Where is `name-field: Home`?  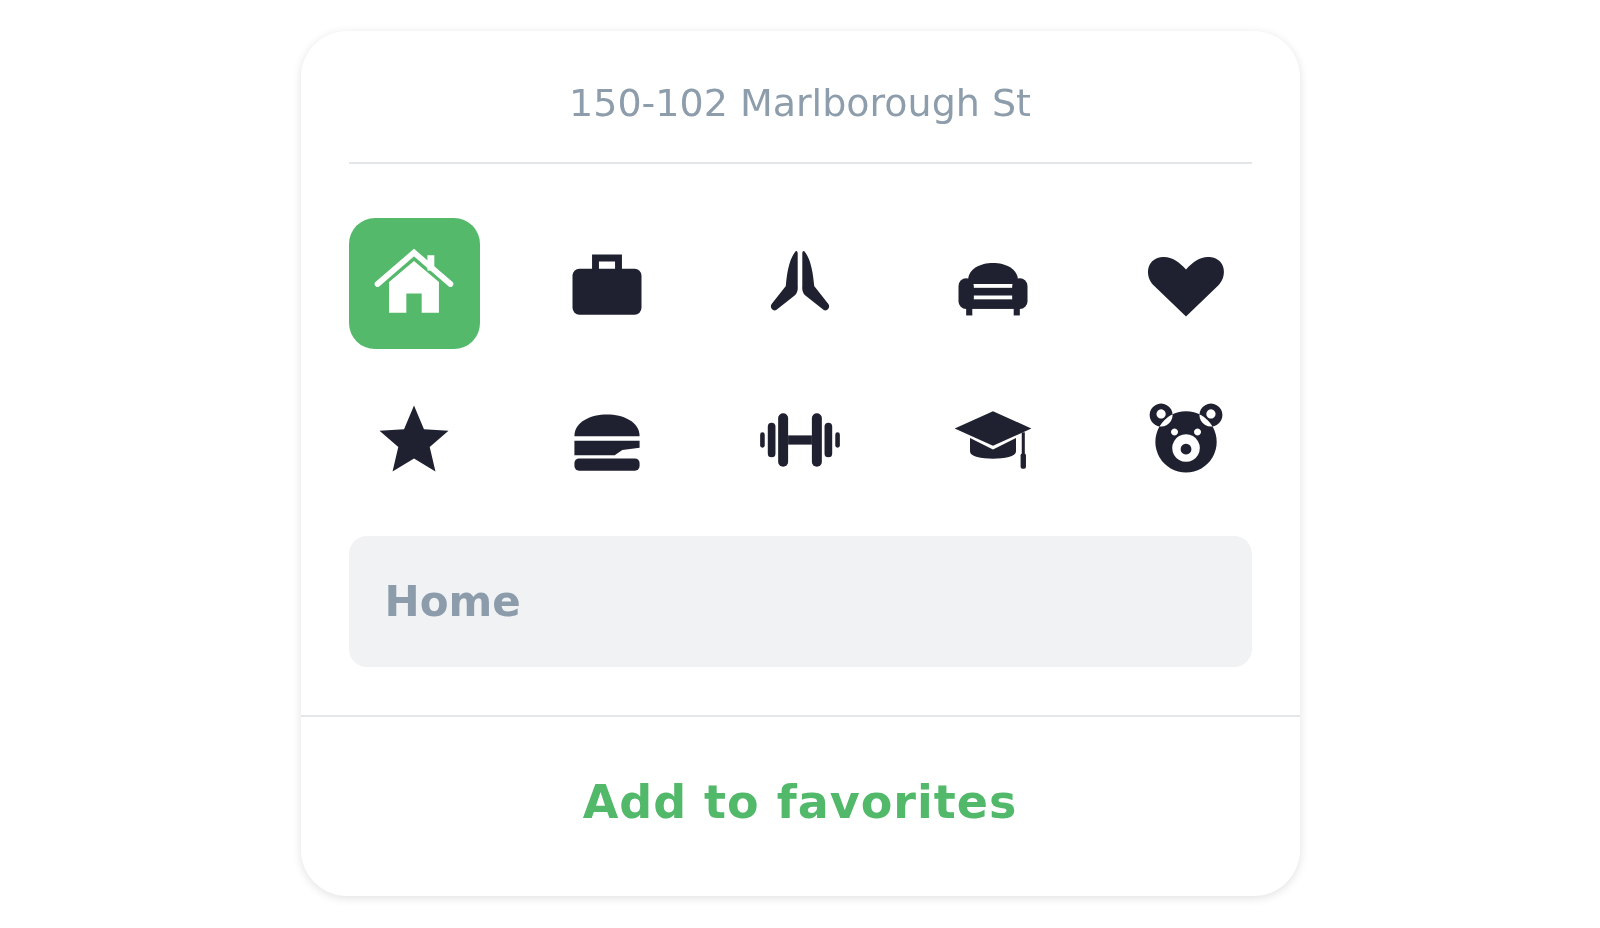
name-field: Home is located at coordinates (800, 601).